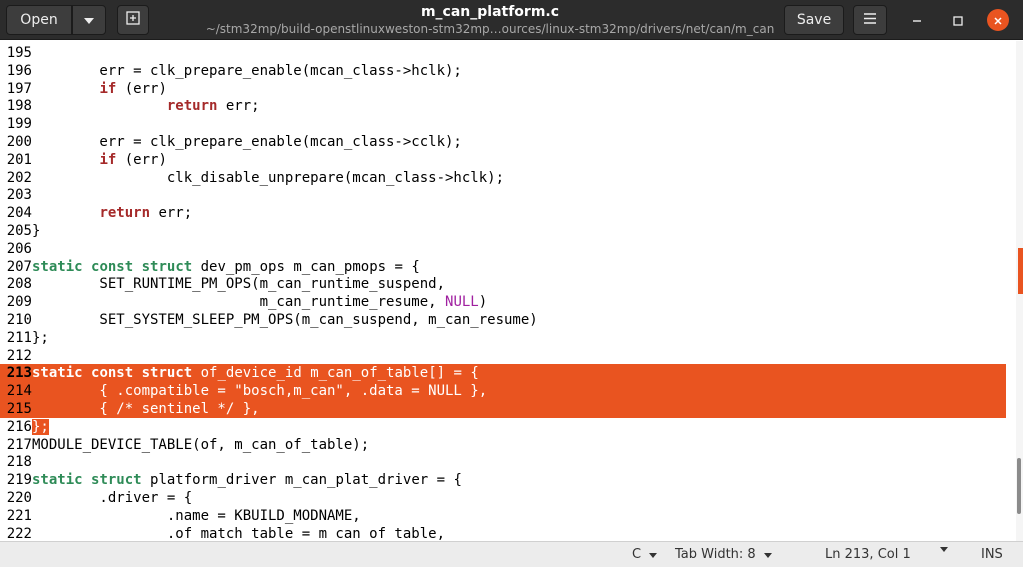 The width and height of the screenshot is (1023, 567). Describe the element at coordinates (19, 480) in the screenshot. I see `line-number: 219` at that location.